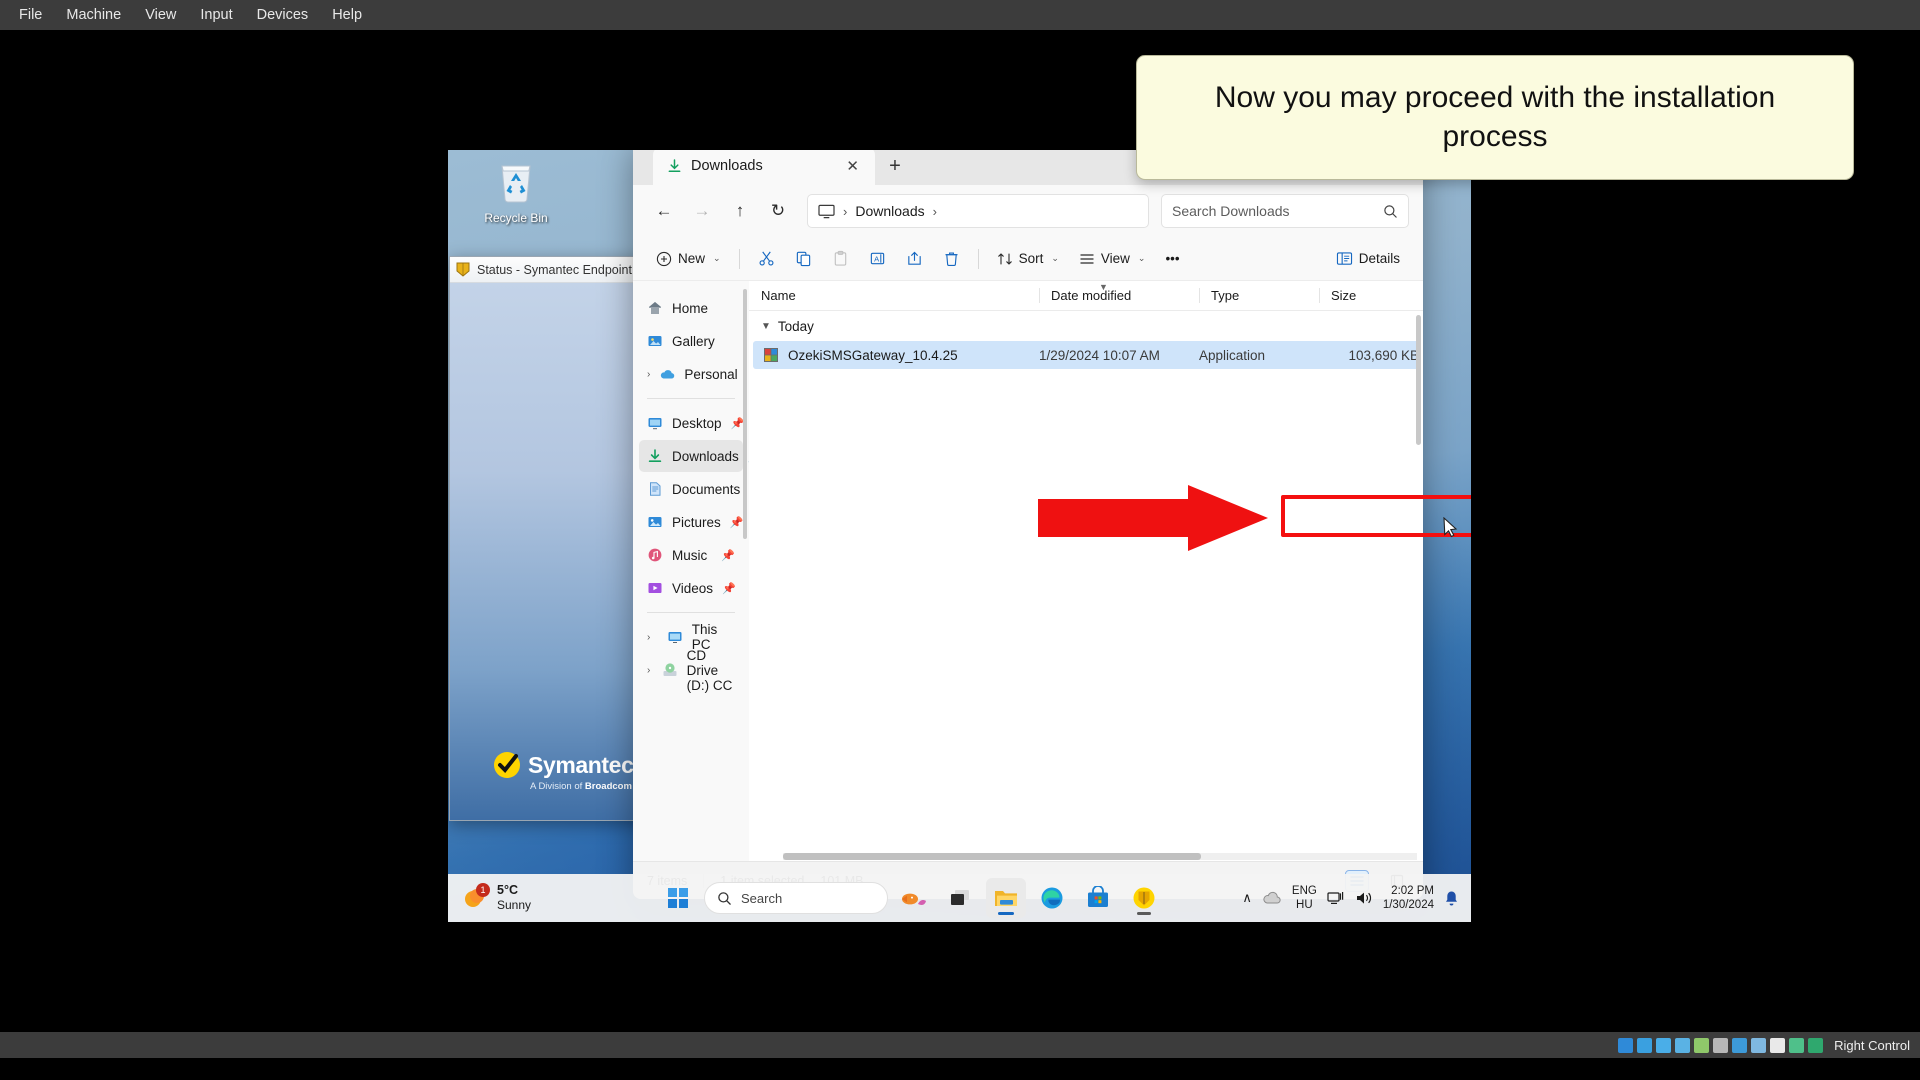 Image resolution: width=1920 pixels, height=1080 pixels. What do you see at coordinates (1272, 898) in the screenshot?
I see `onedrive-cloud-icon` at bounding box center [1272, 898].